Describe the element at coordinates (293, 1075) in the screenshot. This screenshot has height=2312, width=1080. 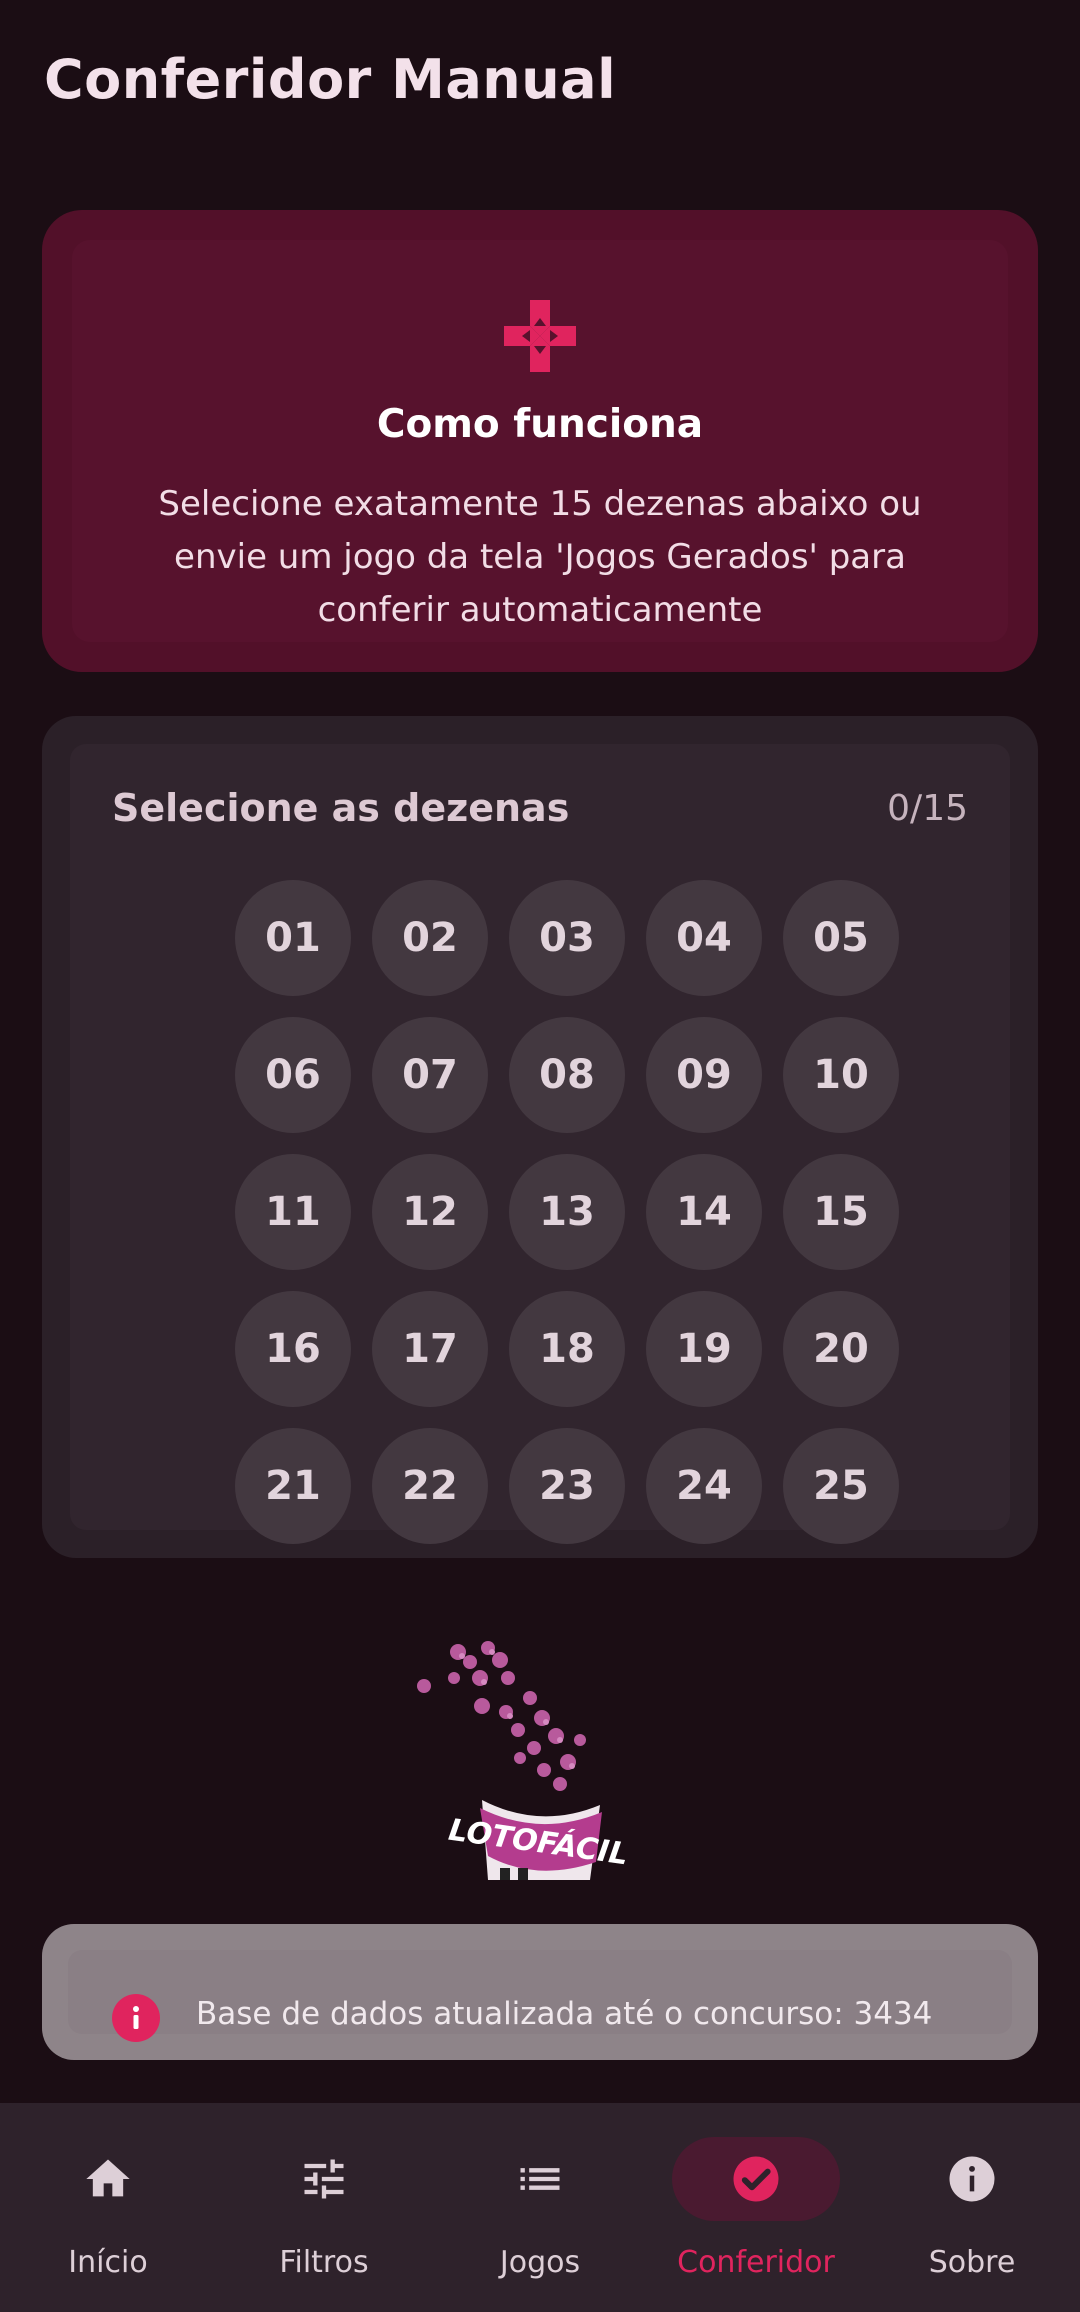
I see `number-button: 06` at that location.